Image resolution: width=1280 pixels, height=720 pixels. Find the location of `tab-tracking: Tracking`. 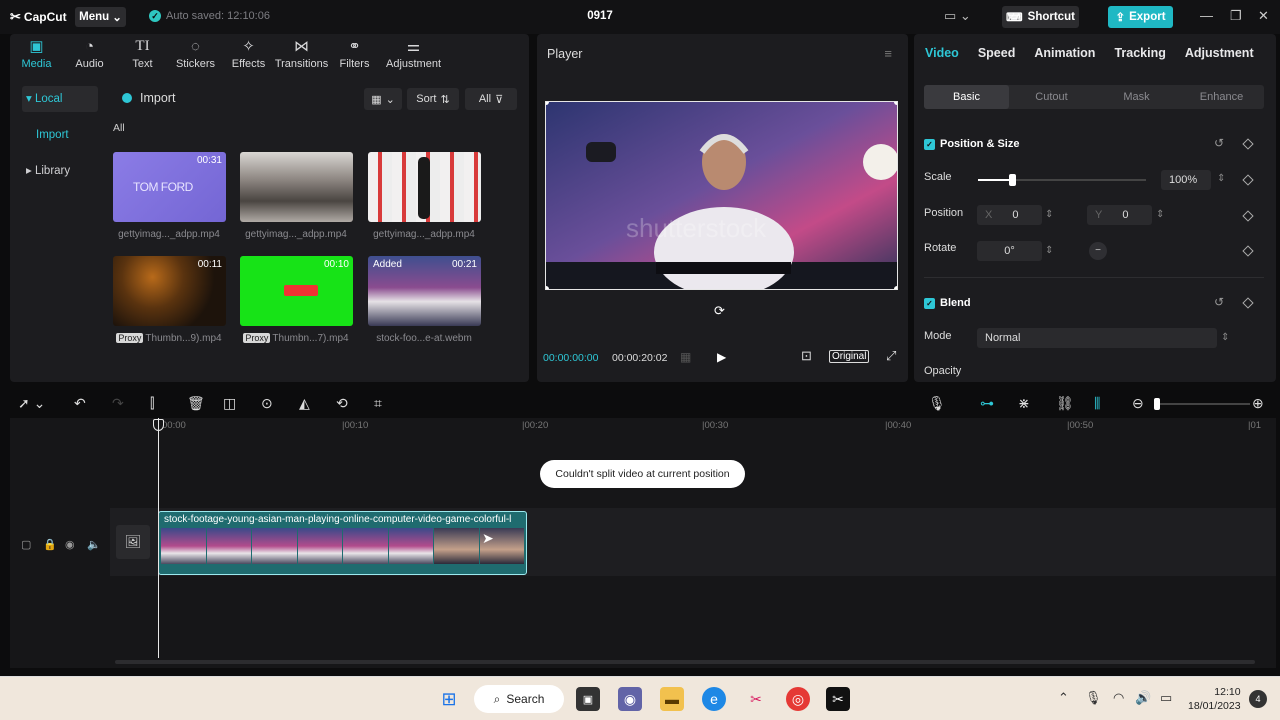

tab-tracking: Tracking is located at coordinates (1139, 53).